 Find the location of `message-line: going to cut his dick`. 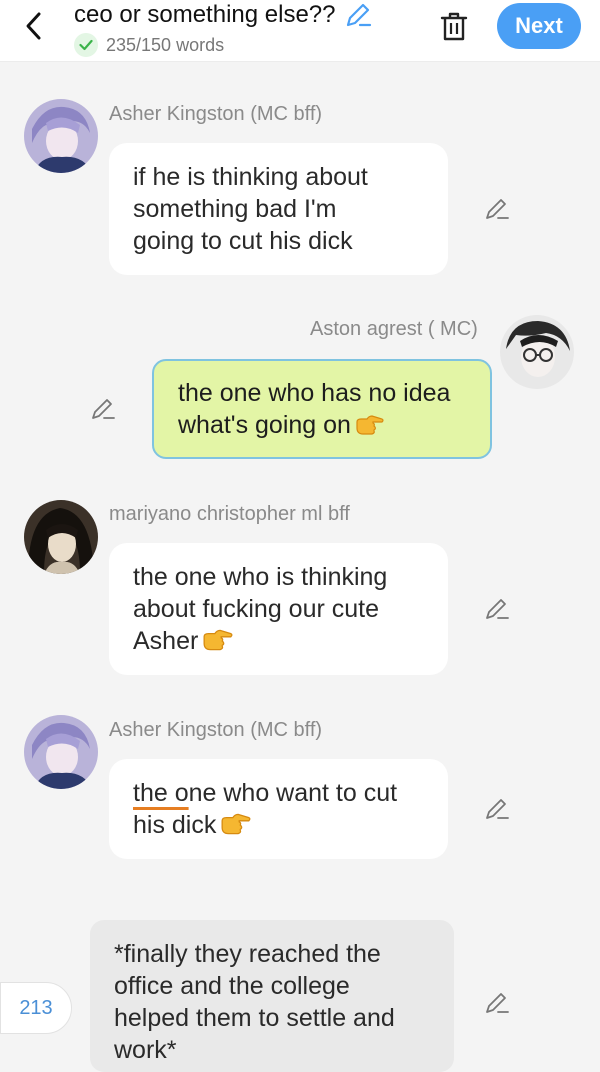

message-line: going to cut his dick is located at coordinates (243, 241).